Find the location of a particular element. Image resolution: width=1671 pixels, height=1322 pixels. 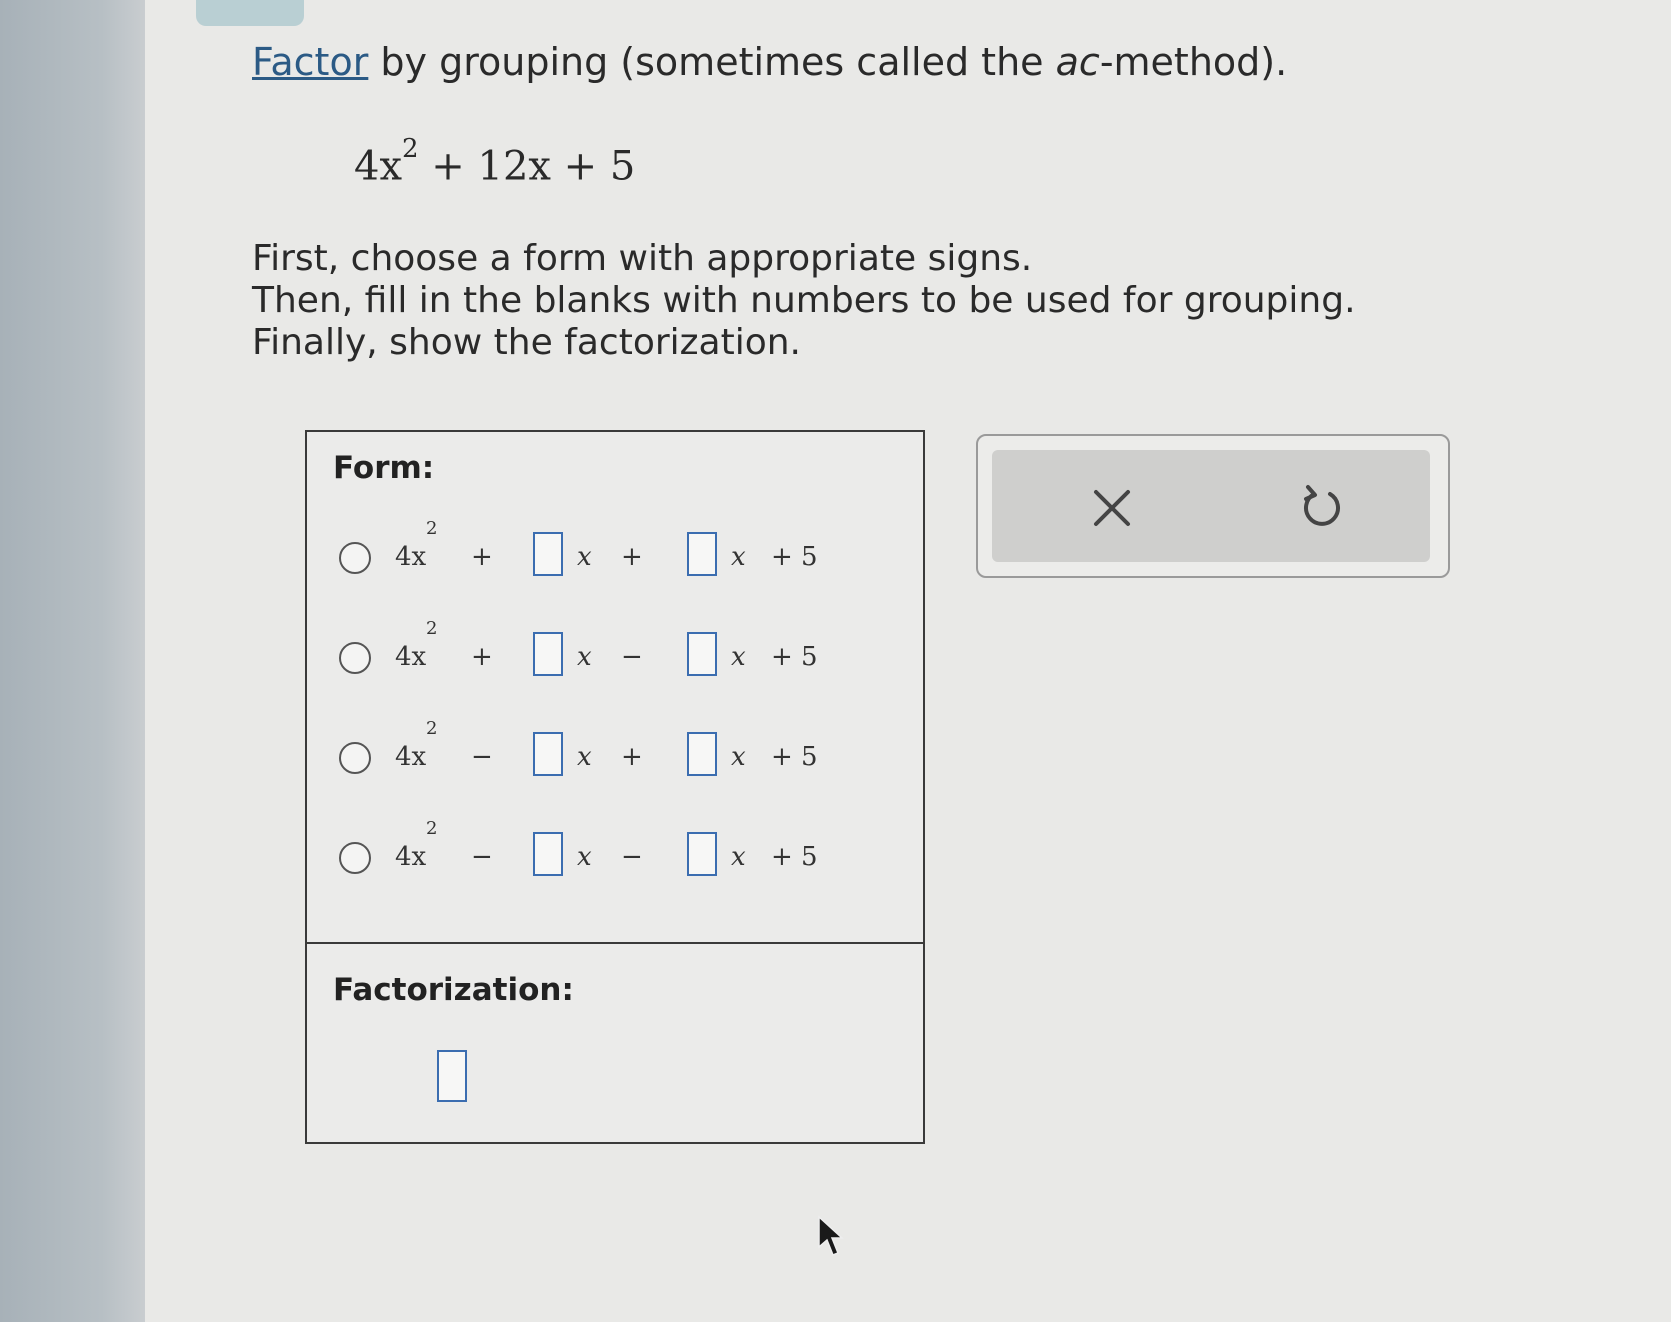

form-option-2: 4x 2 + x − x + 5 is located at coordinates (611, 653).